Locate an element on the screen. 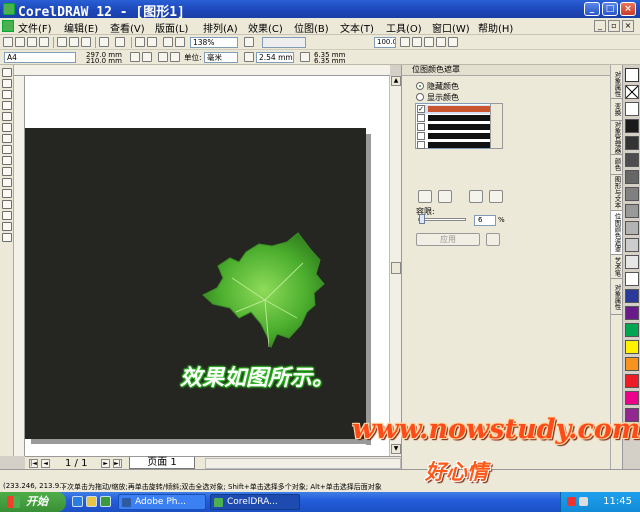  ie-icon is located at coordinates (77, 501).